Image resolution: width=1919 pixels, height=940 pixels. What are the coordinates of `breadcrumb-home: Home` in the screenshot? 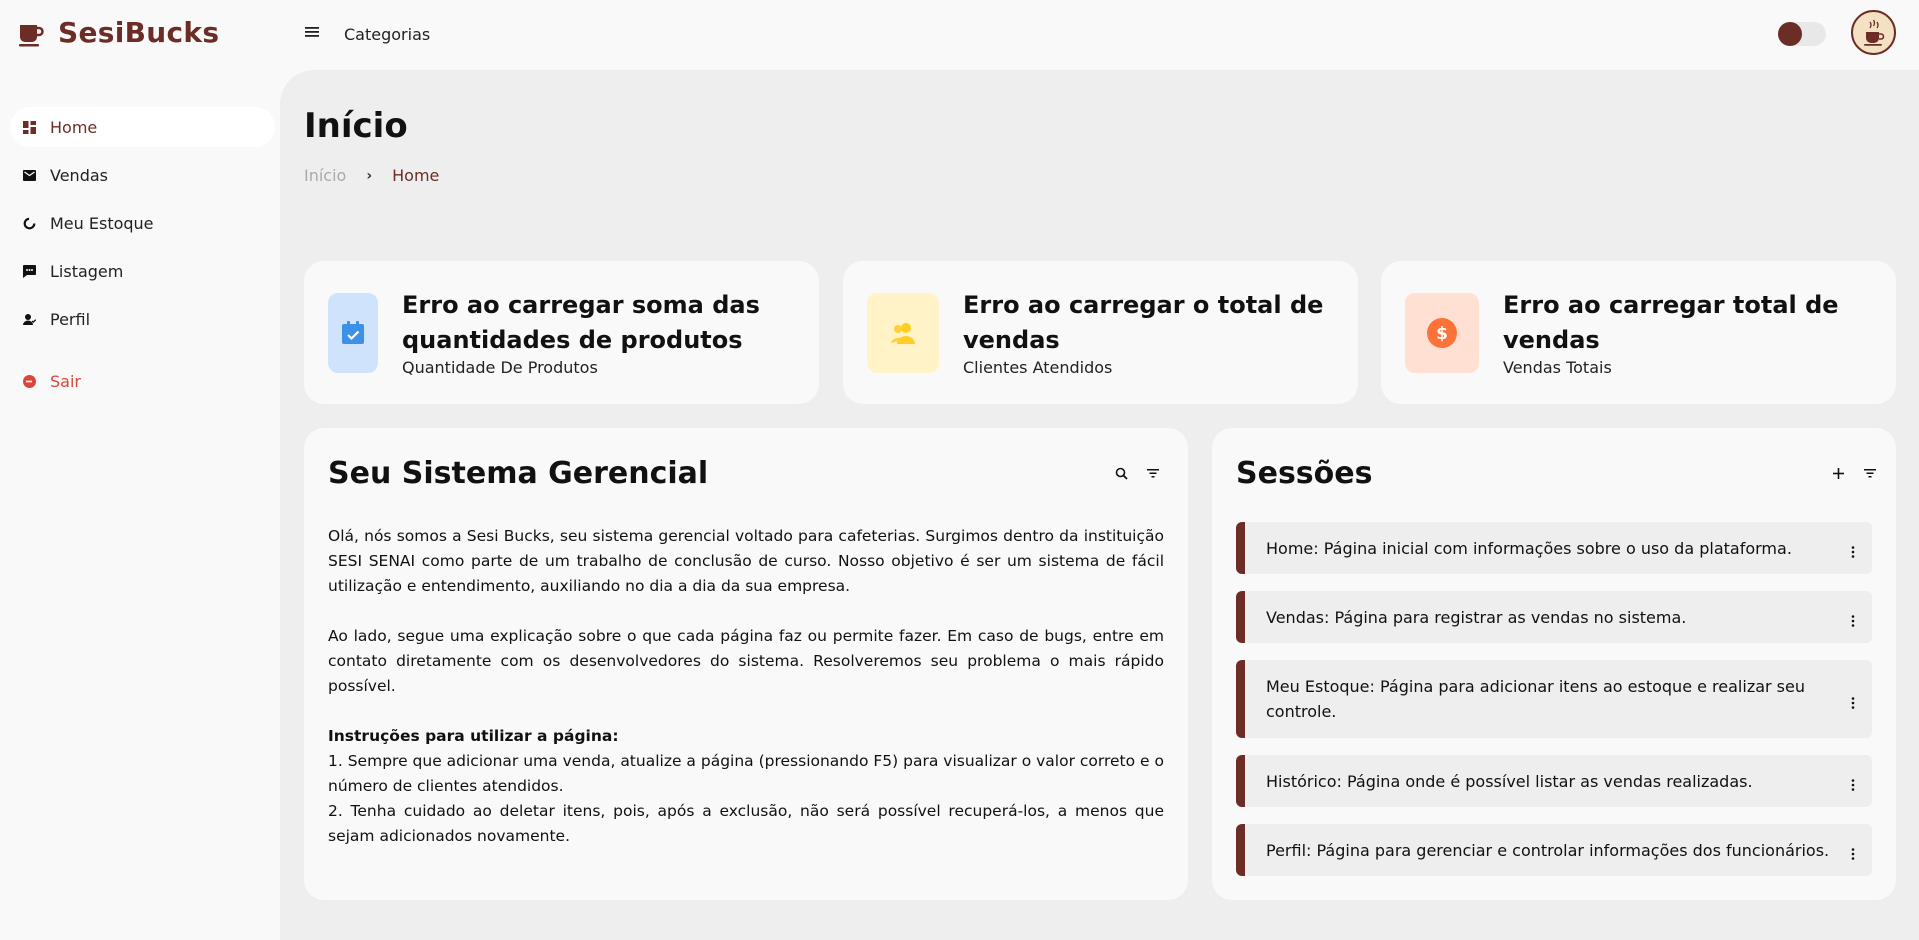 It's located at (415, 175).